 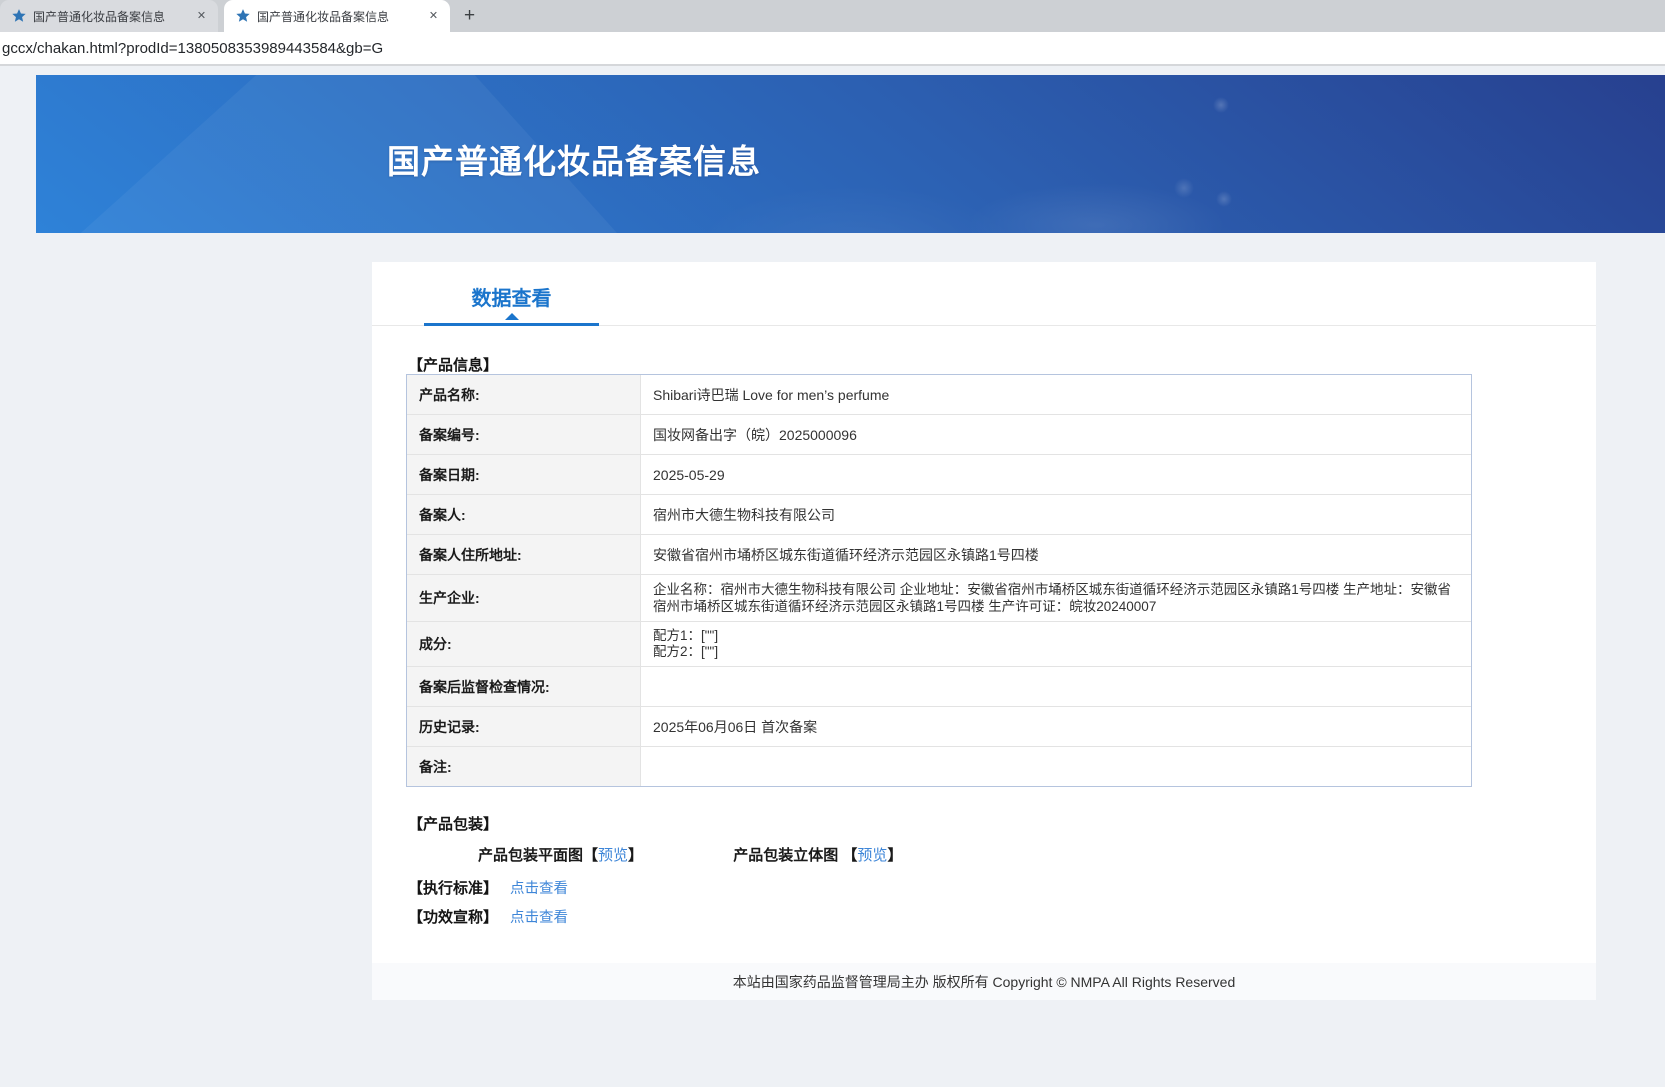 What do you see at coordinates (686, 651) in the screenshot?
I see `formula-line: 配方2：[""]` at bounding box center [686, 651].